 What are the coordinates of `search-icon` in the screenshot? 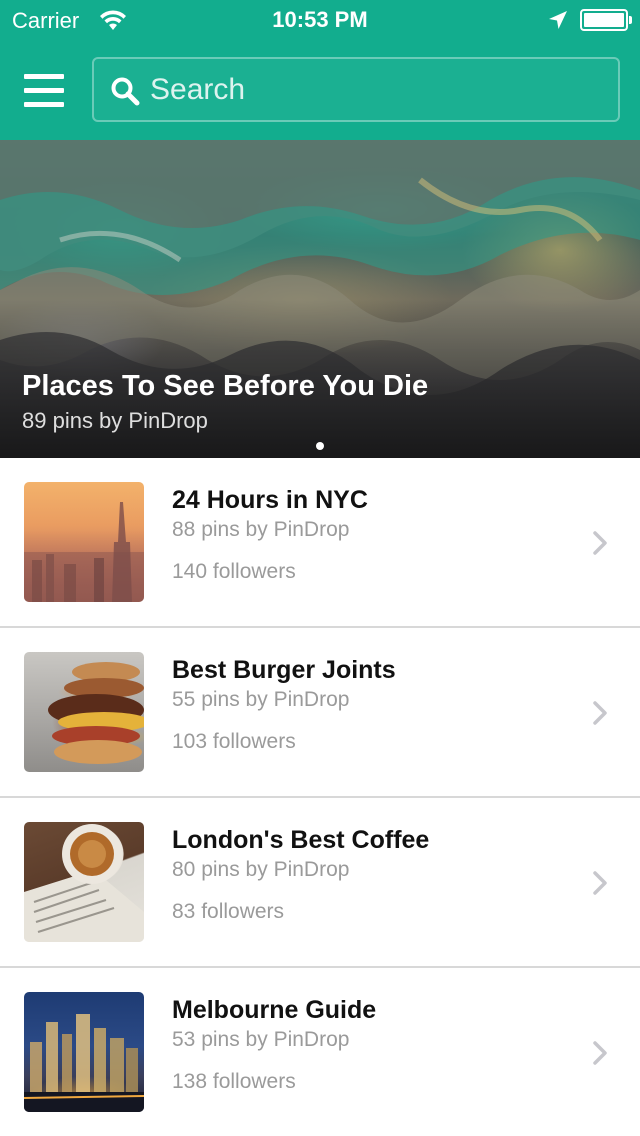 It's located at (125, 91).